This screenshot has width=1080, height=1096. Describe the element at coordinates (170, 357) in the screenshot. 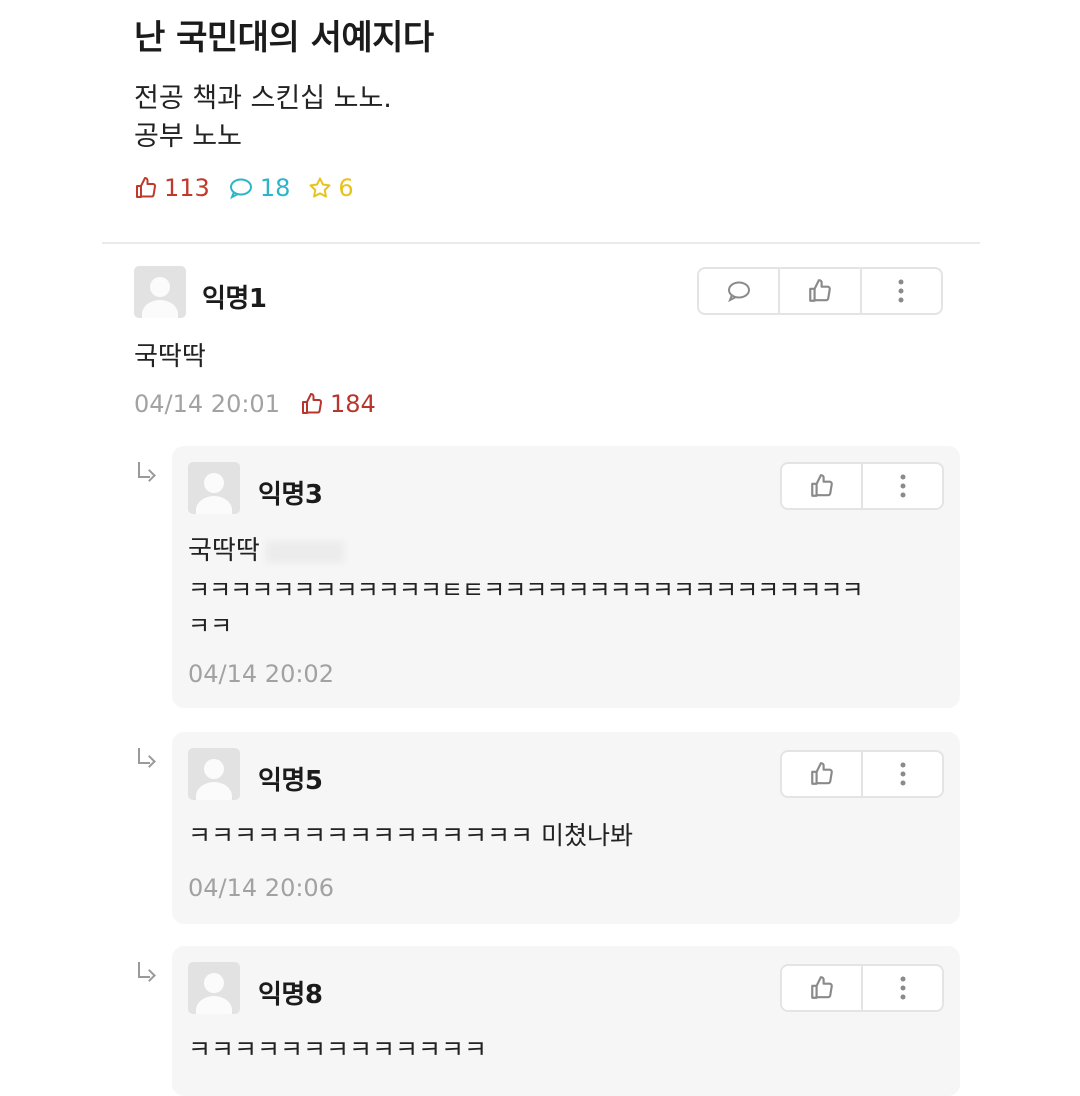

I see `comment-text: 국딱딱` at that location.